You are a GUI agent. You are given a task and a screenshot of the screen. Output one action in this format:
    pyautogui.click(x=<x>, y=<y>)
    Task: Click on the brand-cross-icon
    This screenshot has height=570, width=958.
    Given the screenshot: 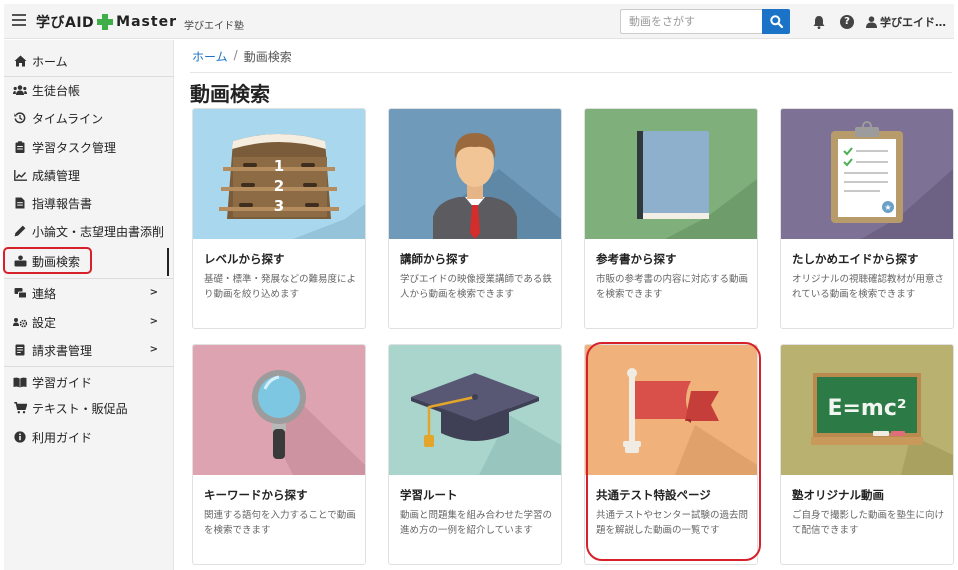 What is the action you would take?
    pyautogui.click(x=105, y=22)
    